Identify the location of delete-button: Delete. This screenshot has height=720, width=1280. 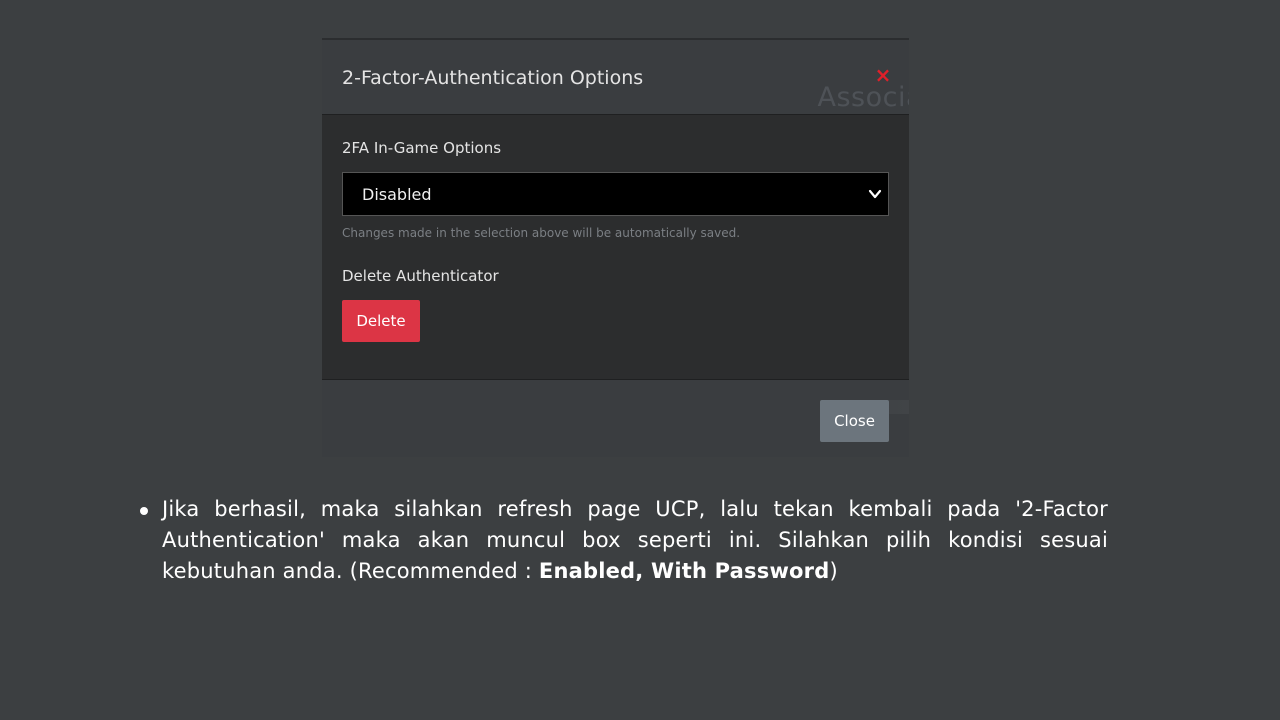
(381, 321).